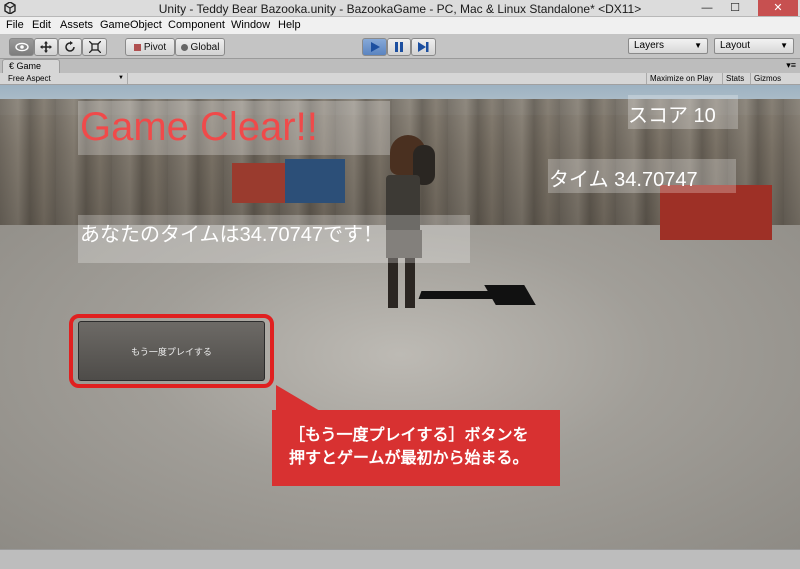  I want to click on result-text: あなたのタイムは34.70747です！, so click(232, 235).